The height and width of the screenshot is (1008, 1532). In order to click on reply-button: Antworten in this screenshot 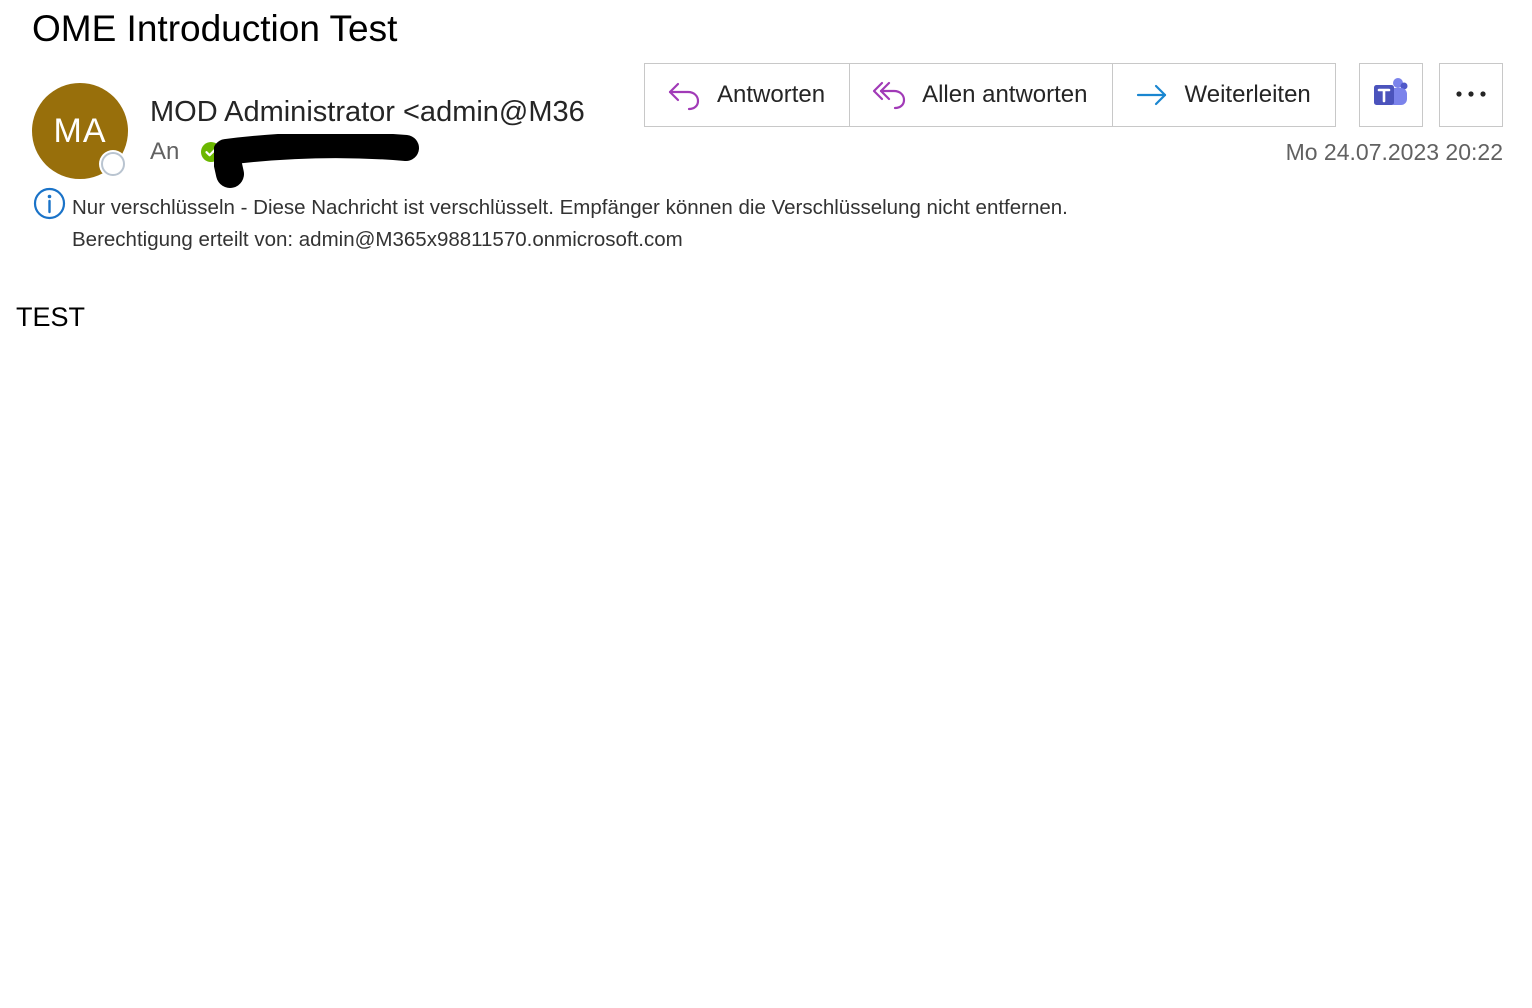, I will do `click(747, 95)`.